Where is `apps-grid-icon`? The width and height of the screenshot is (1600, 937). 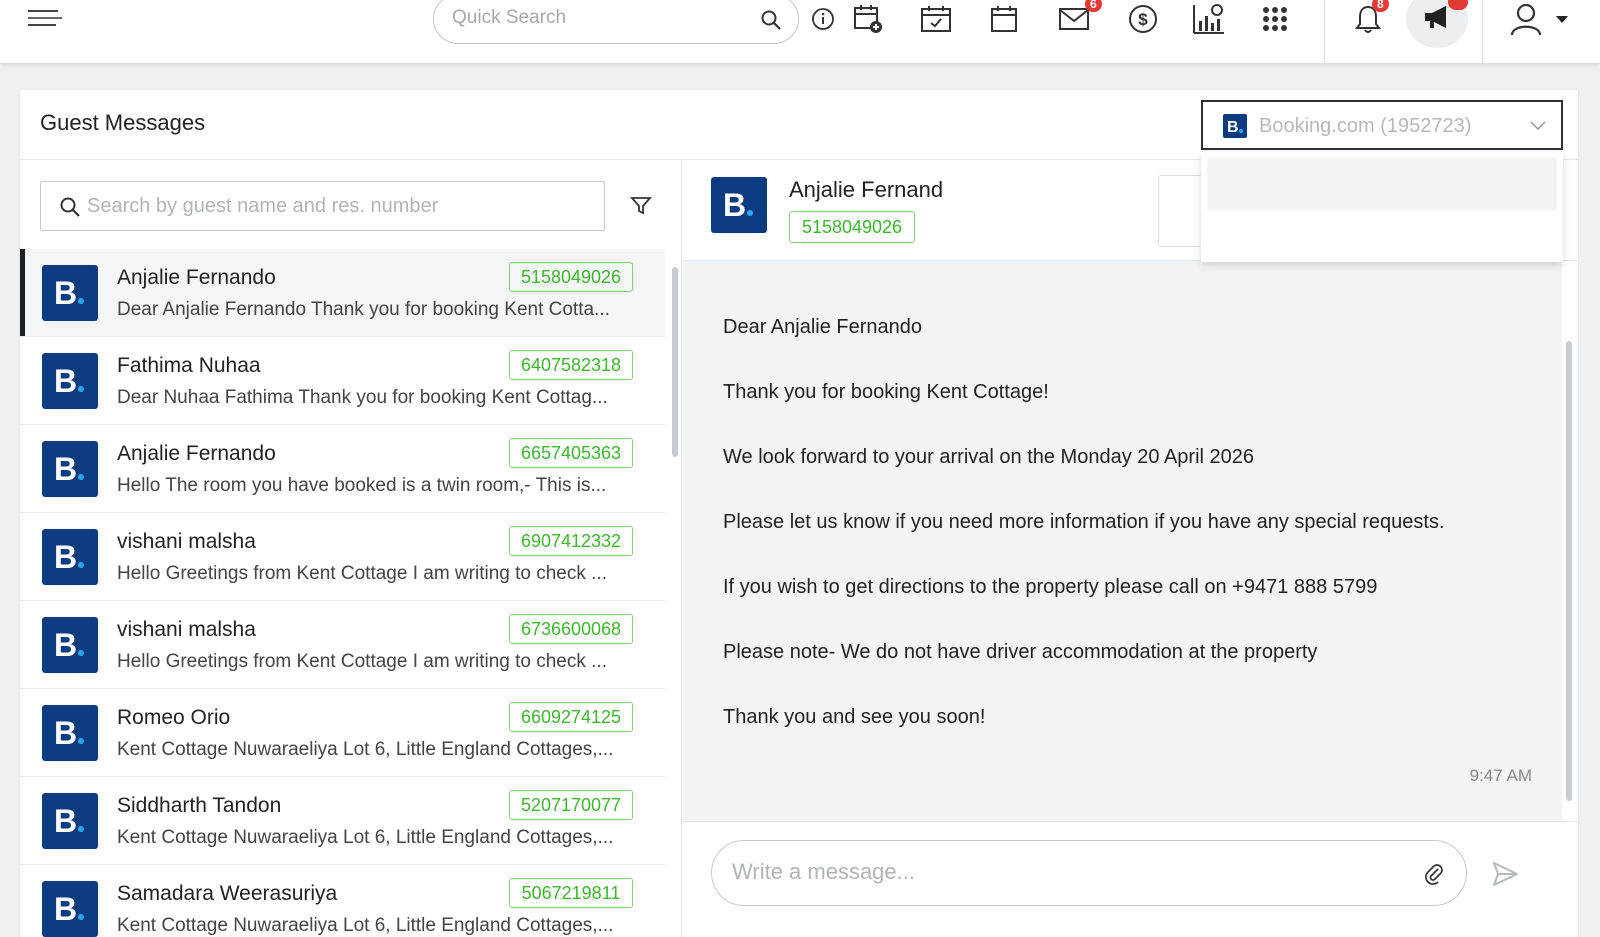
apps-grid-icon is located at coordinates (1275, 19).